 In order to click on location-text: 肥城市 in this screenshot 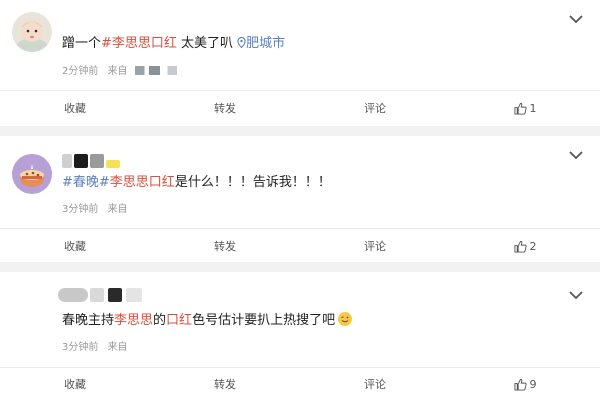, I will do `click(266, 43)`.